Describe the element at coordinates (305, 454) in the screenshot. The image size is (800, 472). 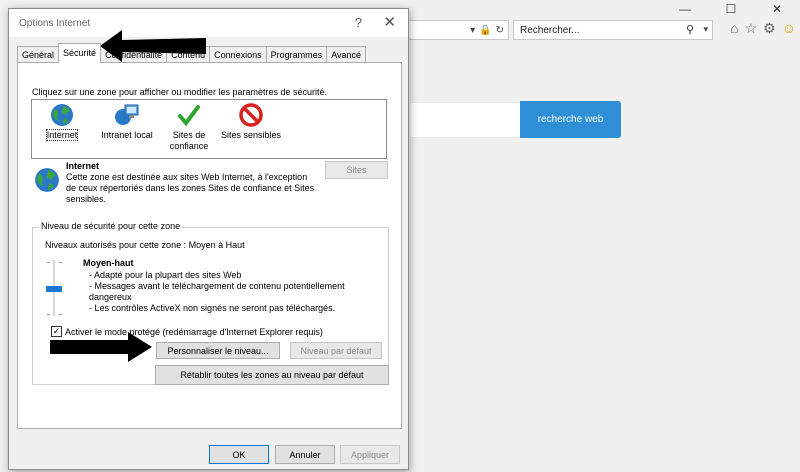
I see `cancel-button: Annuler` at that location.